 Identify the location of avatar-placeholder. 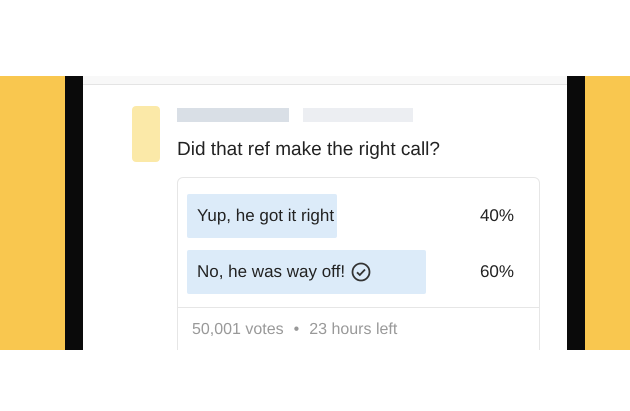
(146, 134).